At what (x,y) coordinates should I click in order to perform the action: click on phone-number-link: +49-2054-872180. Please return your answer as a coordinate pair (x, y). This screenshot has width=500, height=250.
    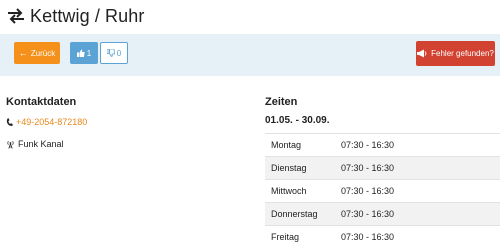
    Looking at the image, I should click on (51, 122).